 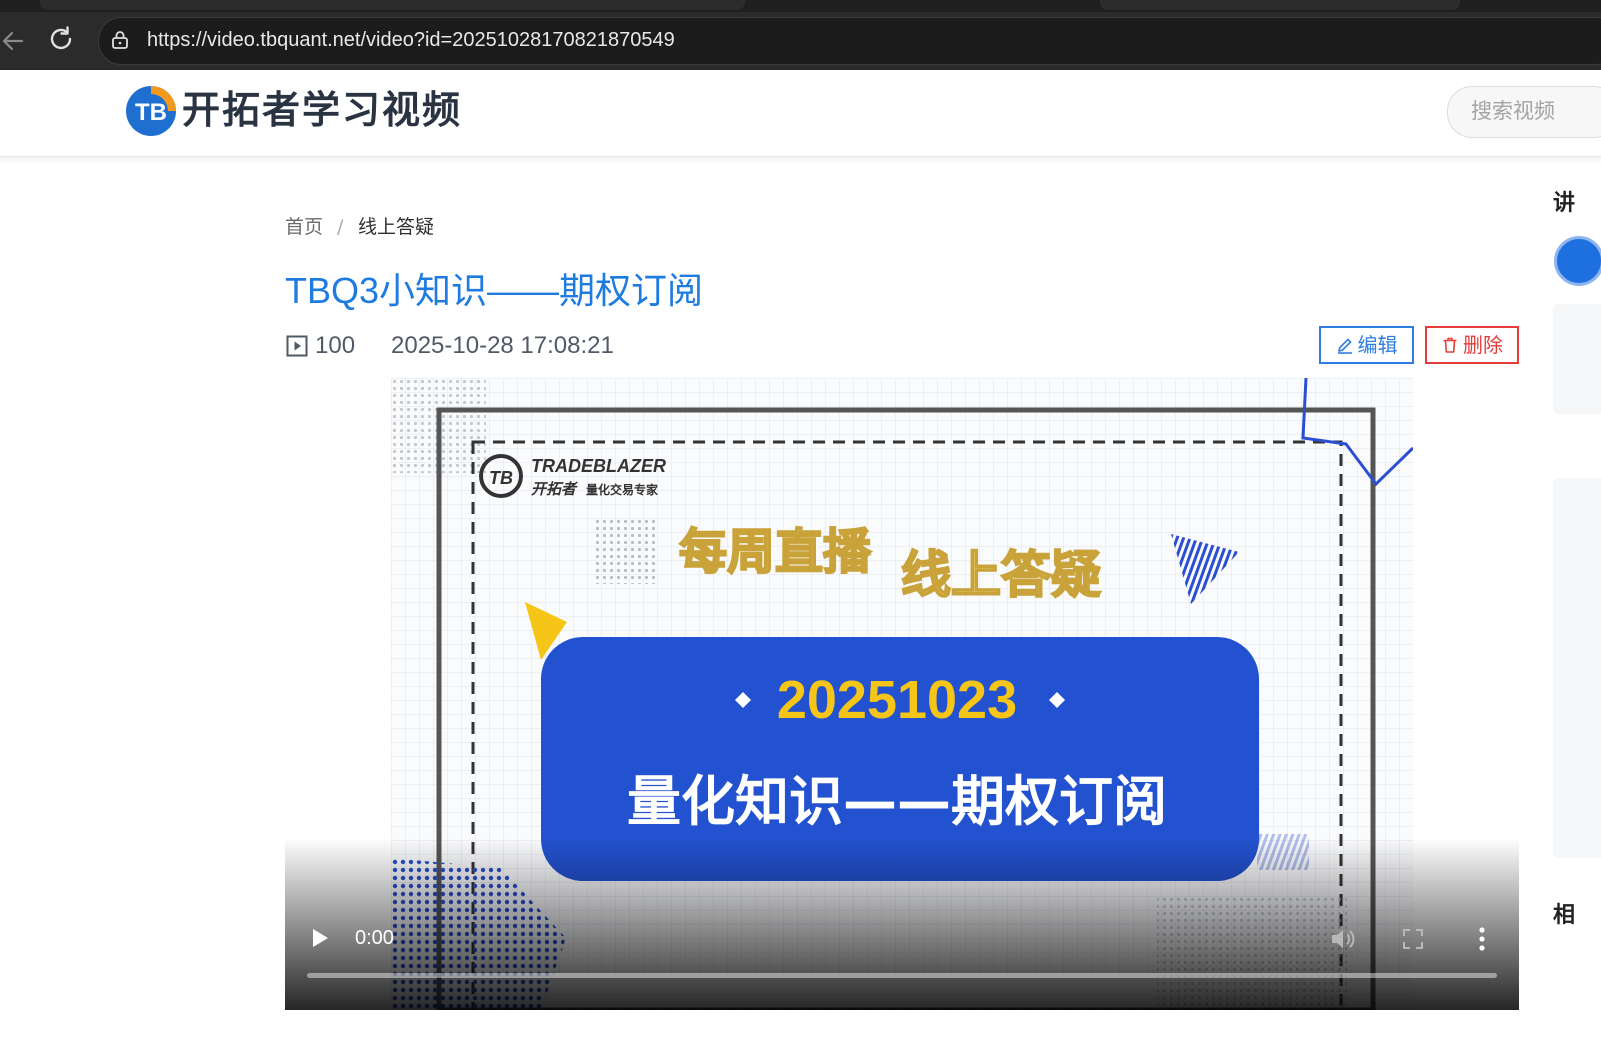 I want to click on breadcrumb-home: 首页, so click(x=304, y=227).